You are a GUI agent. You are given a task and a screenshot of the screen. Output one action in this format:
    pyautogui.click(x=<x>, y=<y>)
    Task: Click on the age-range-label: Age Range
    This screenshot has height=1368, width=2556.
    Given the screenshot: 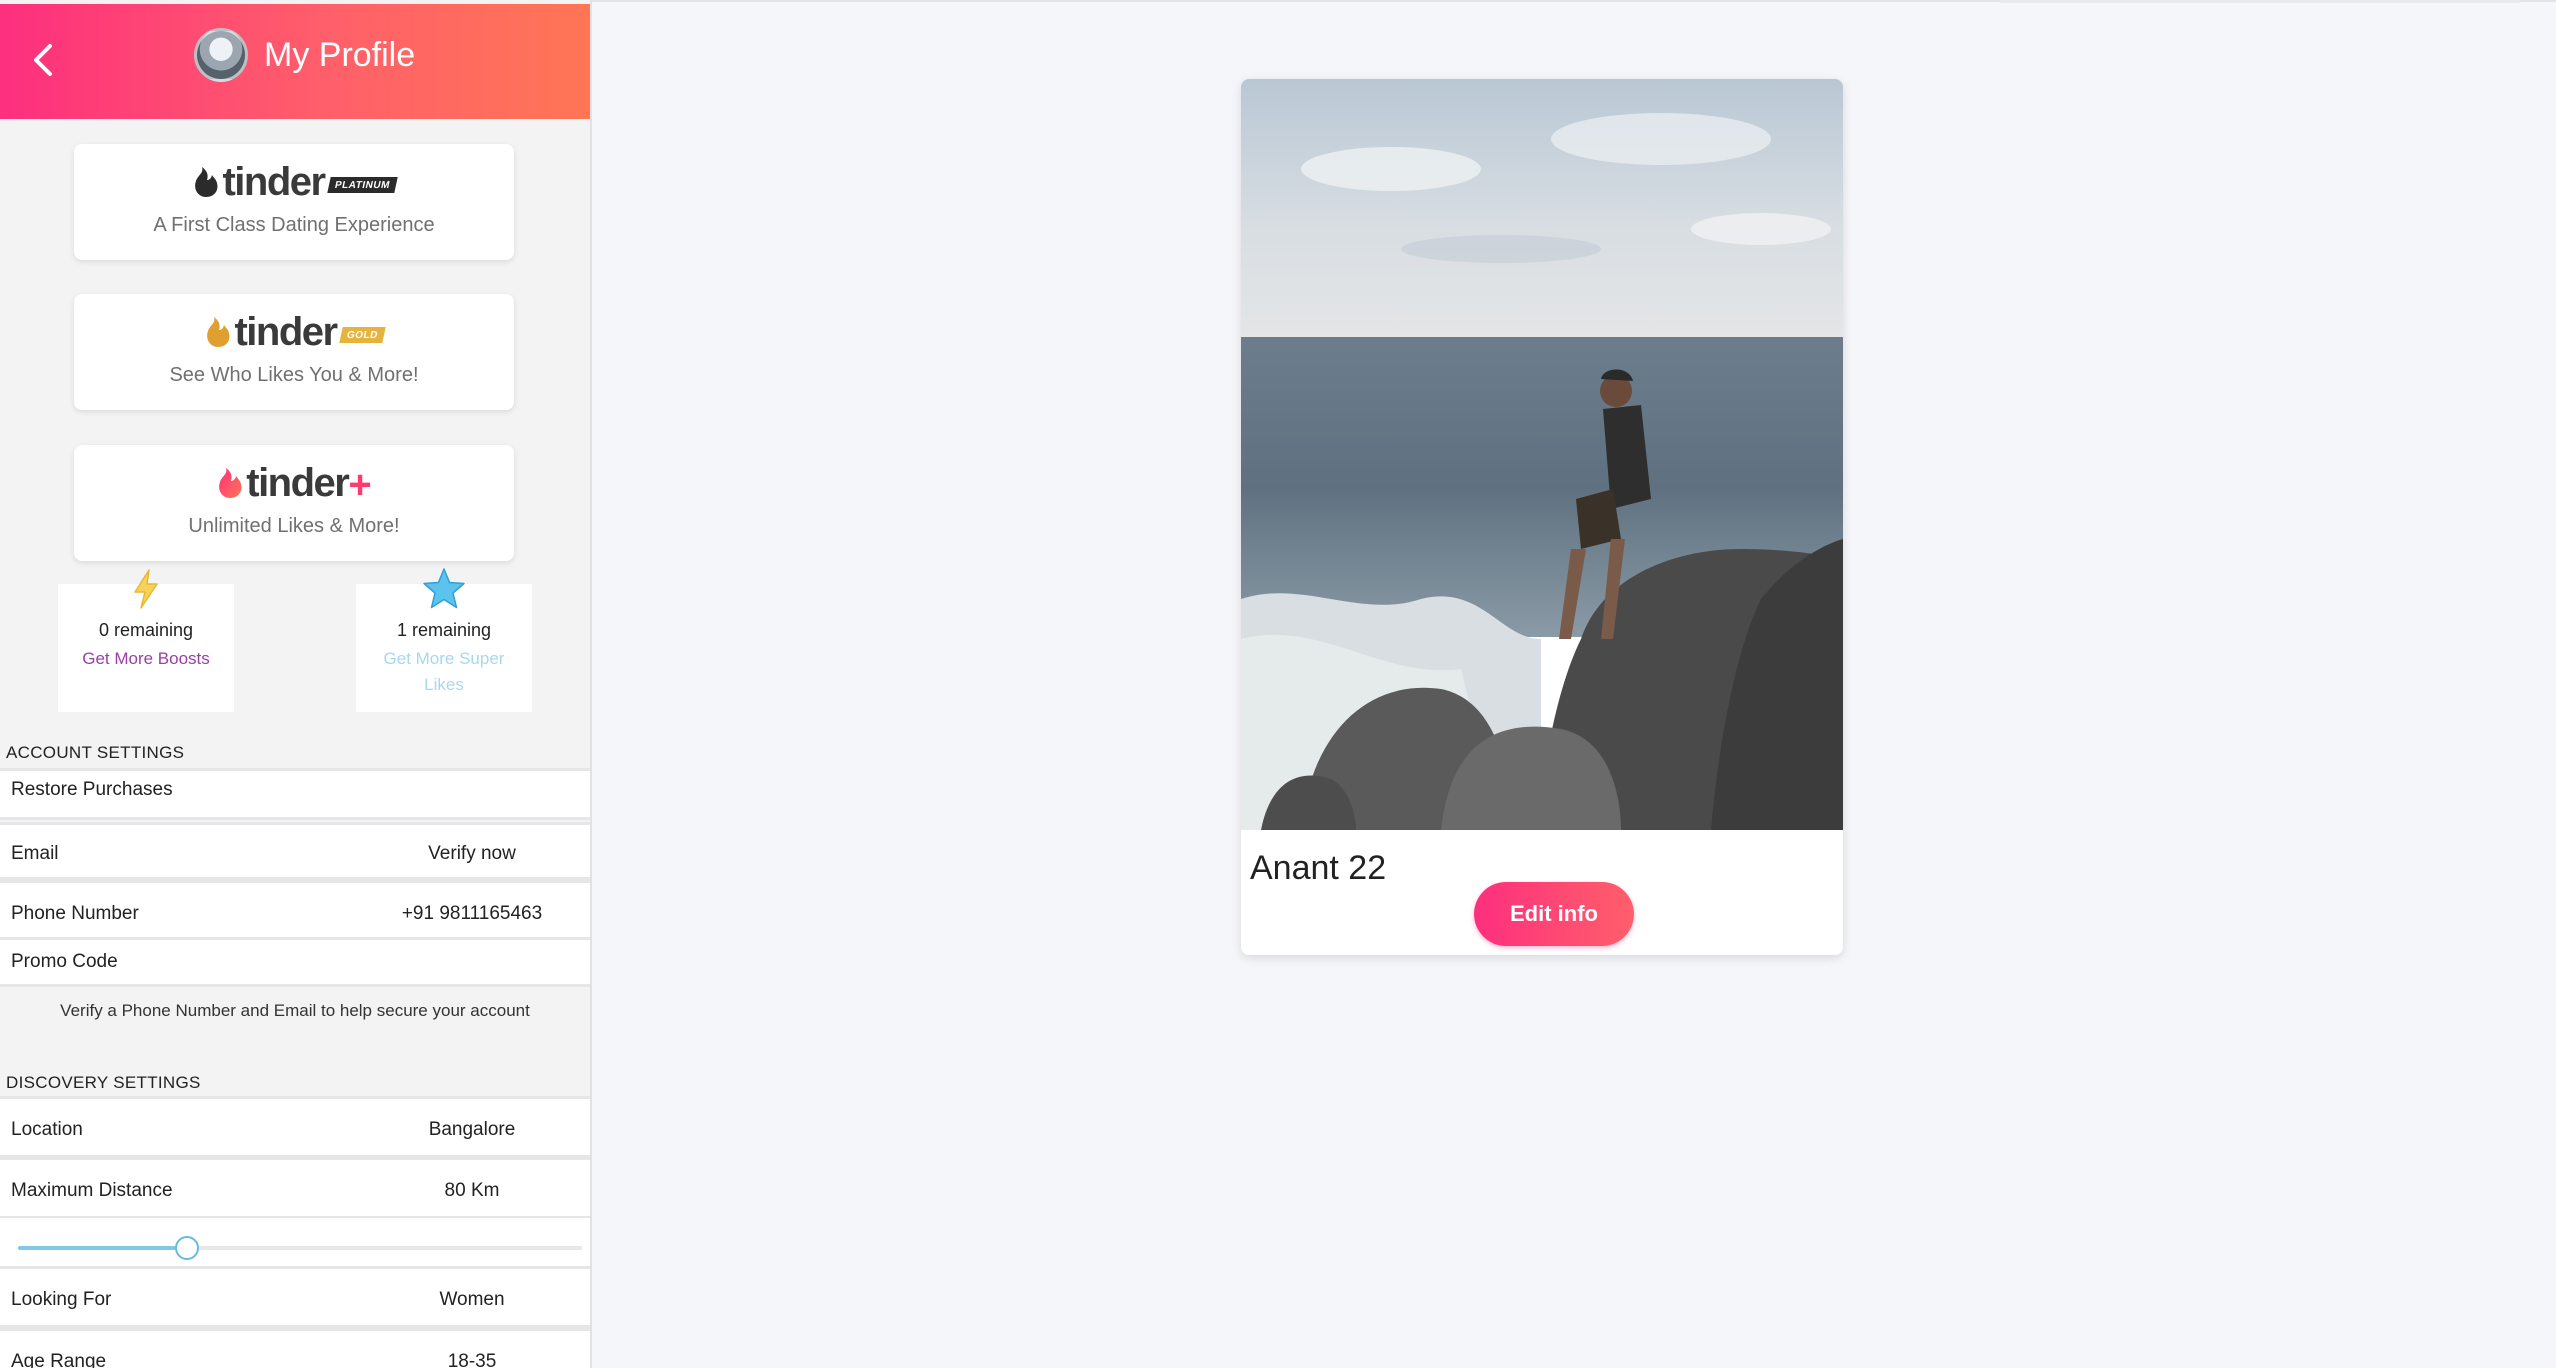 What is the action you would take?
    pyautogui.click(x=59, y=1359)
    